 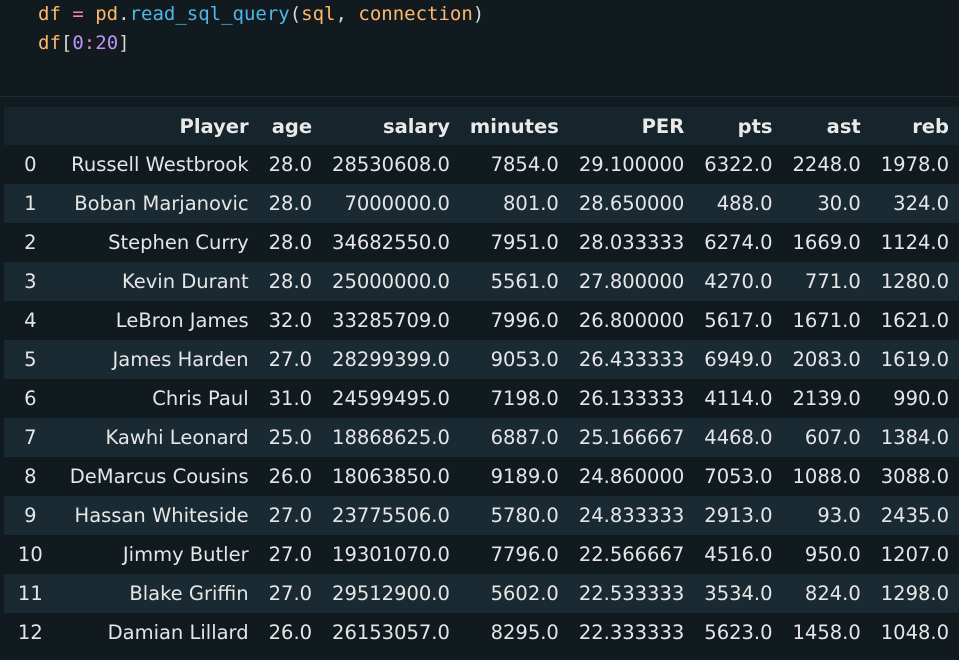 What do you see at coordinates (631, 476) in the screenshot?
I see `cell-per: 24.860000` at bounding box center [631, 476].